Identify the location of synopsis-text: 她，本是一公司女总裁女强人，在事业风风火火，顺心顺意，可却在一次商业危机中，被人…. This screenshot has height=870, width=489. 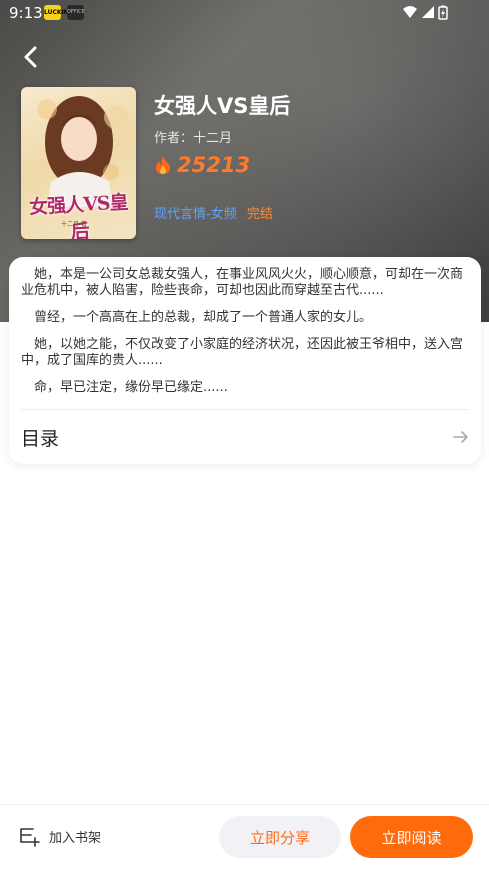
(246, 337).